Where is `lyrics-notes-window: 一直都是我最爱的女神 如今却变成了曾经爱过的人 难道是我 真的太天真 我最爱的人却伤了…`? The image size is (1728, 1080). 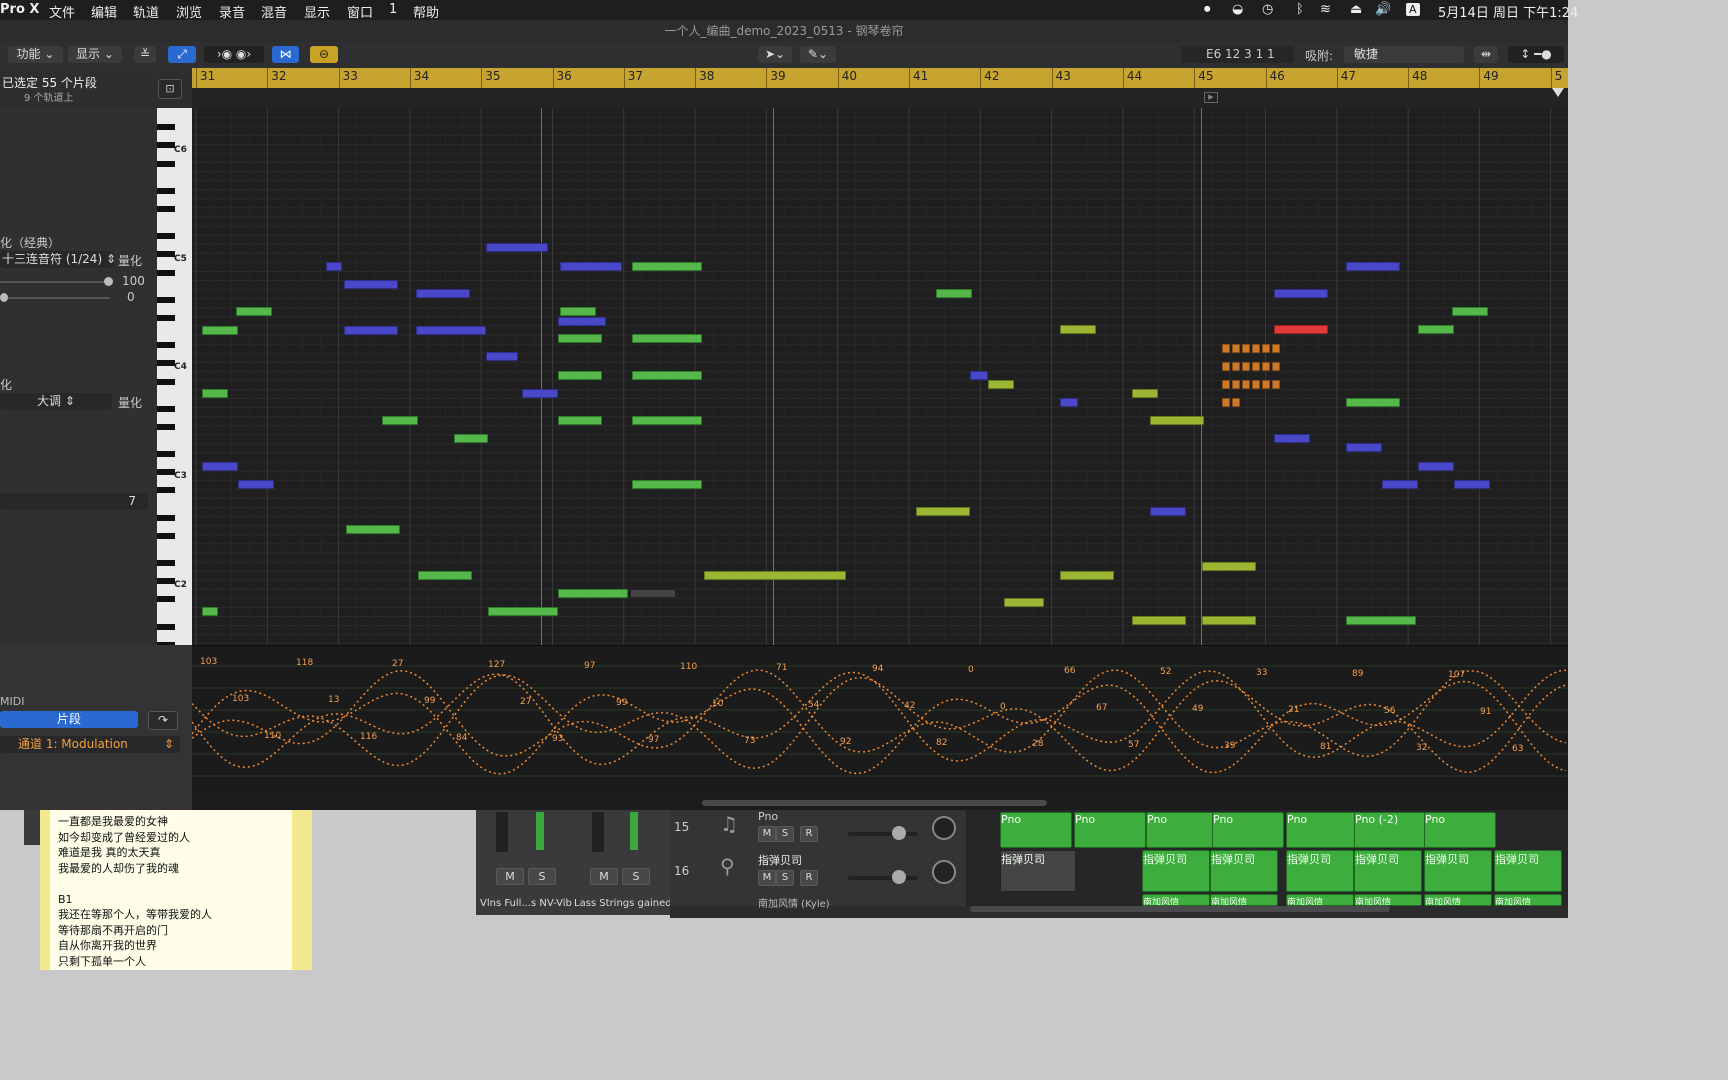
lyrics-notes-window: 一直都是我最爱的女神 如今却变成了曾经爱过的人 难道是我 真的太天真 我最爱的人却伤了… is located at coordinates (176, 890).